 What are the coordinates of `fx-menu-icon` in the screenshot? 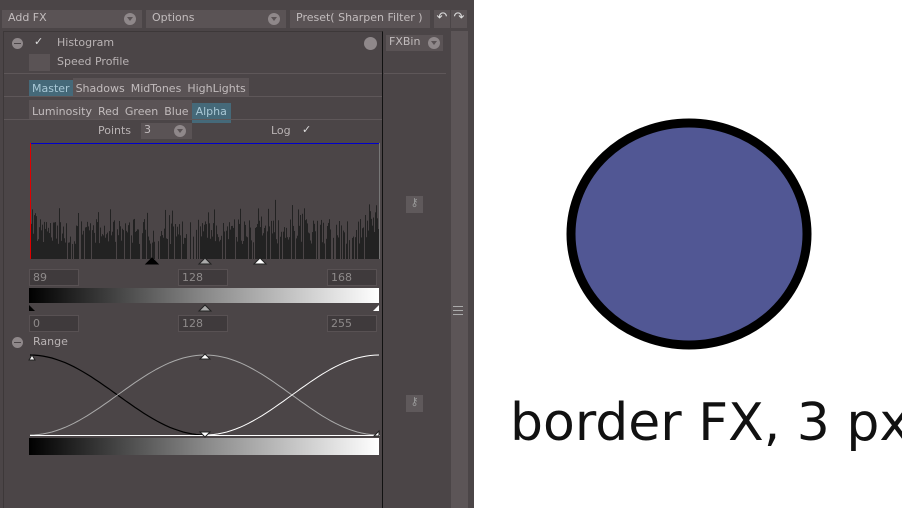 It's located at (370, 43).